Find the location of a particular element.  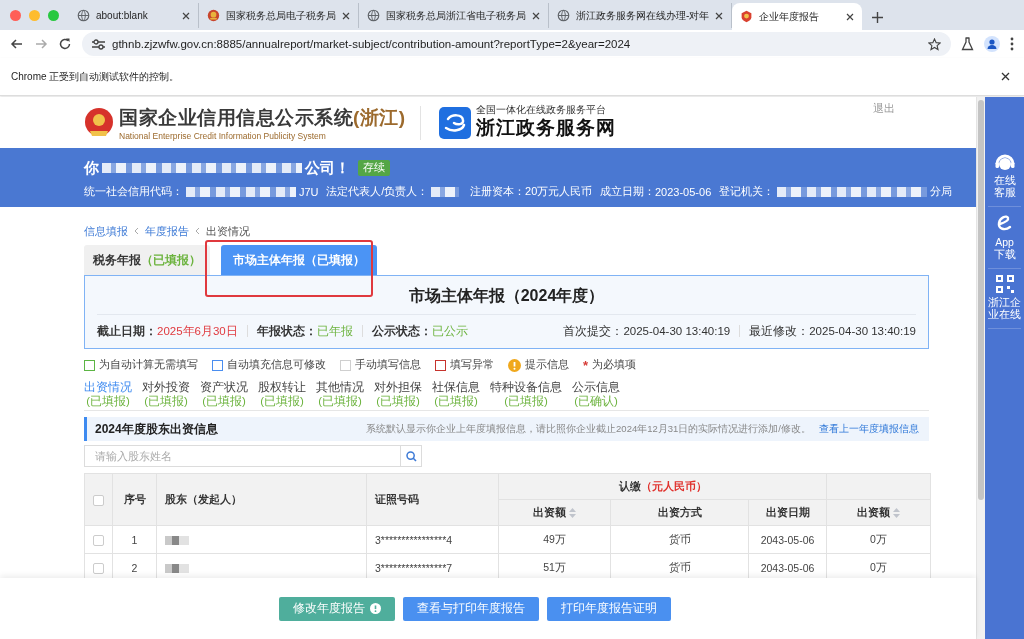

currency-unit: （元人民币） is located at coordinates (673, 485).